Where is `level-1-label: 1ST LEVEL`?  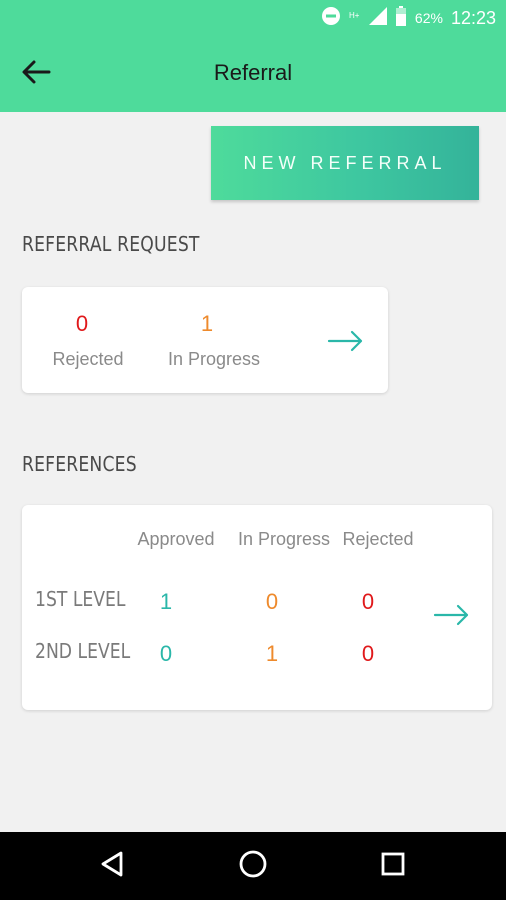
level-1-label: 1ST LEVEL is located at coordinates (80, 599).